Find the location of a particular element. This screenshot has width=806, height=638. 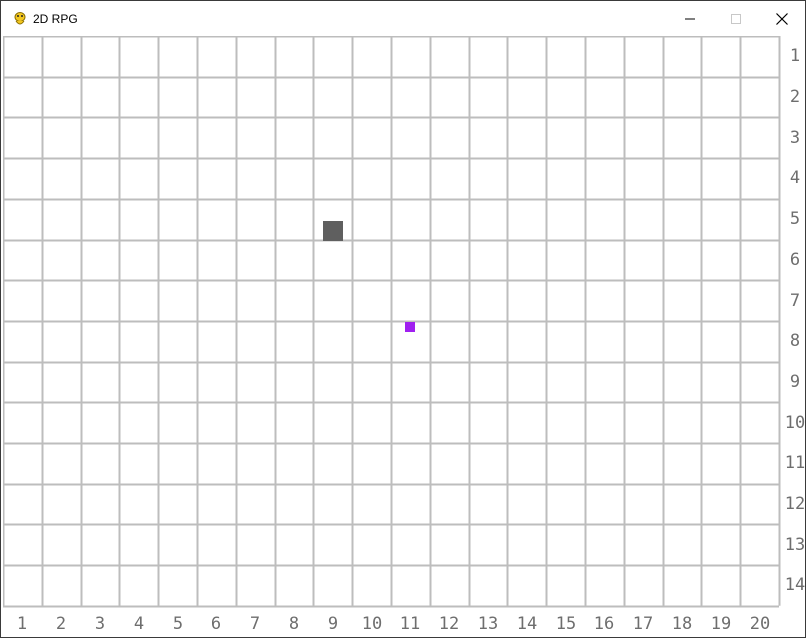

row-label: 13 is located at coordinates (795, 545).